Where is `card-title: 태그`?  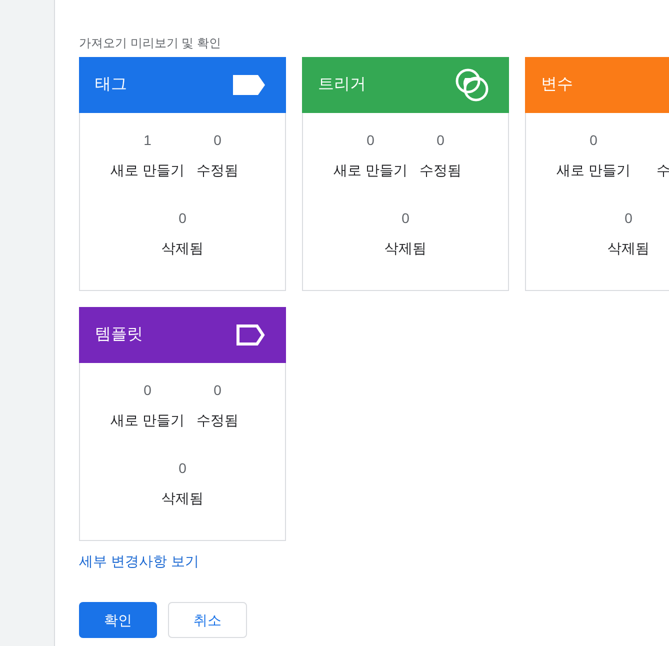
card-title: 태그 is located at coordinates (111, 85).